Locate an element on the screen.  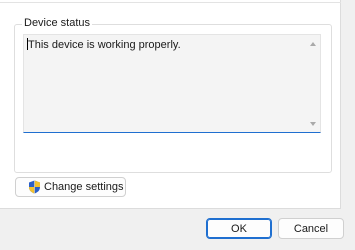
device-status-text-wrapper: This device is working properly. is located at coordinates (104, 44).